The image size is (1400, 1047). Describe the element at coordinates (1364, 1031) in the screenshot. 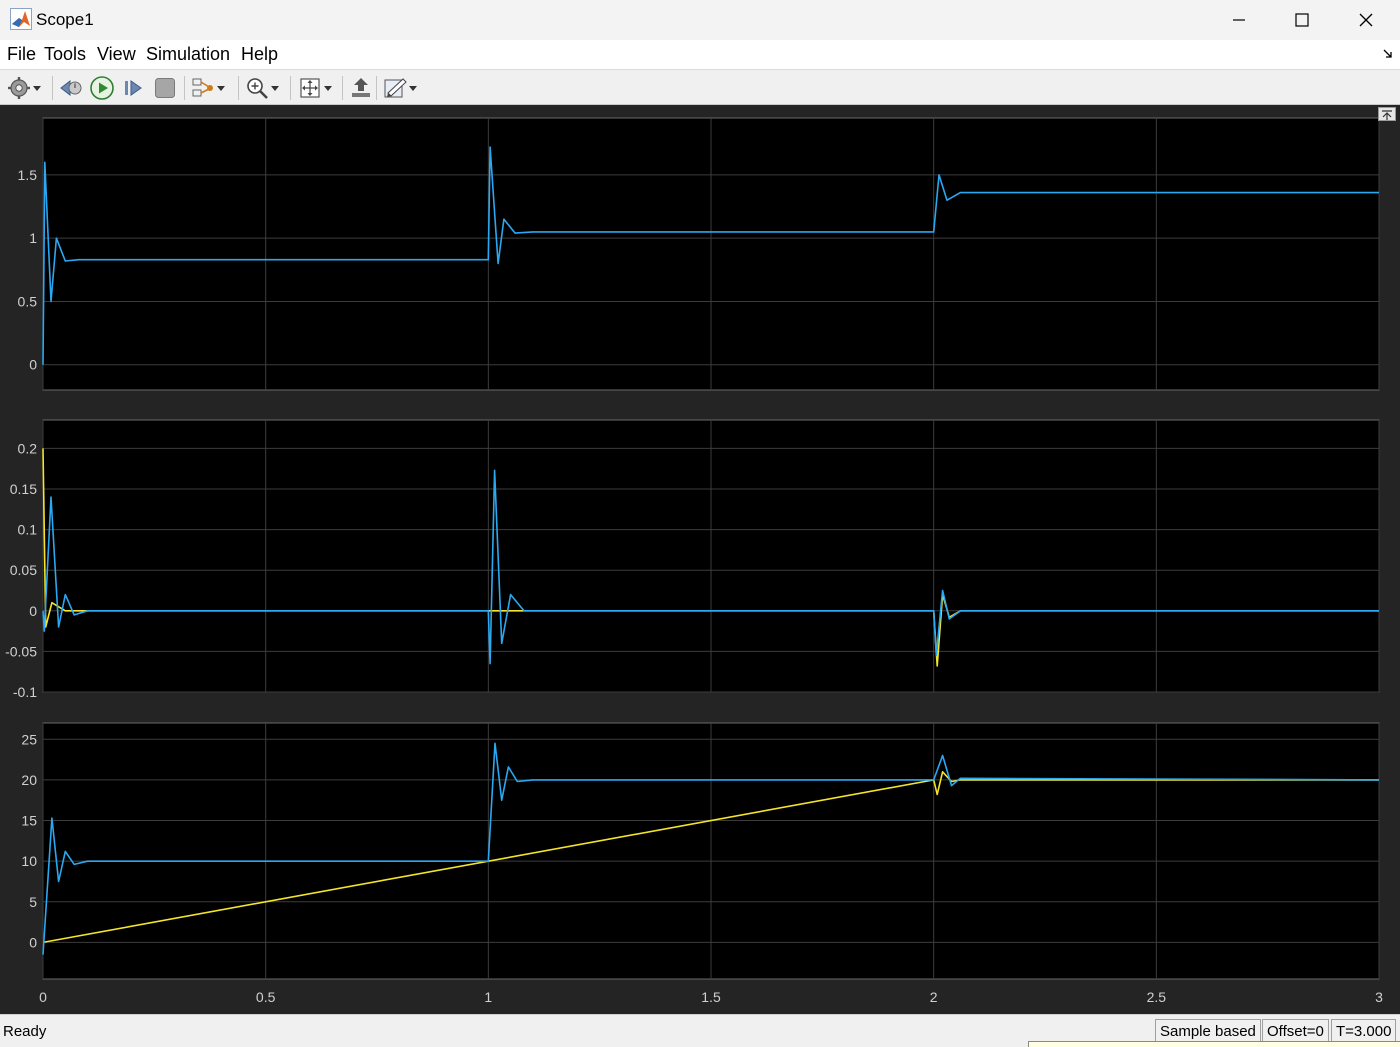

I see `time-indicator: T=3.000` at that location.